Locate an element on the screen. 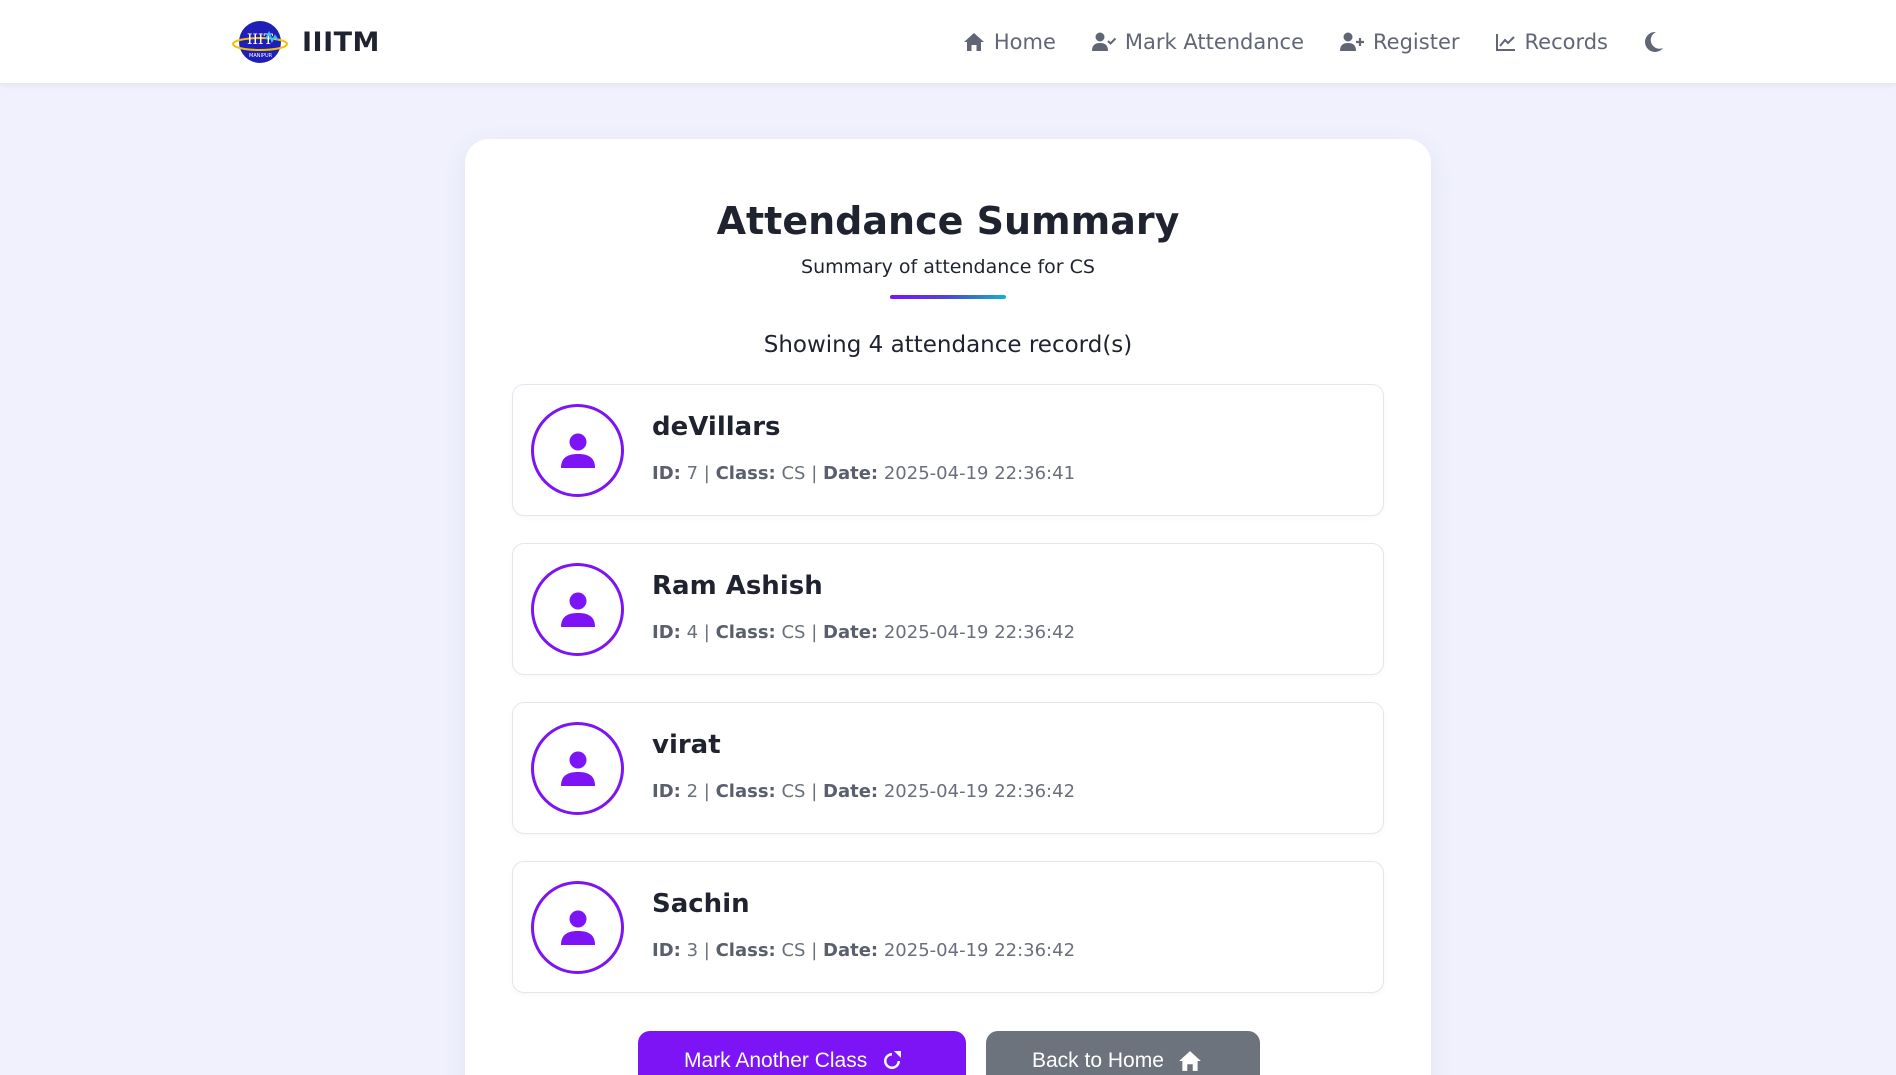  theme-toggle-button is located at coordinates (1654, 42).